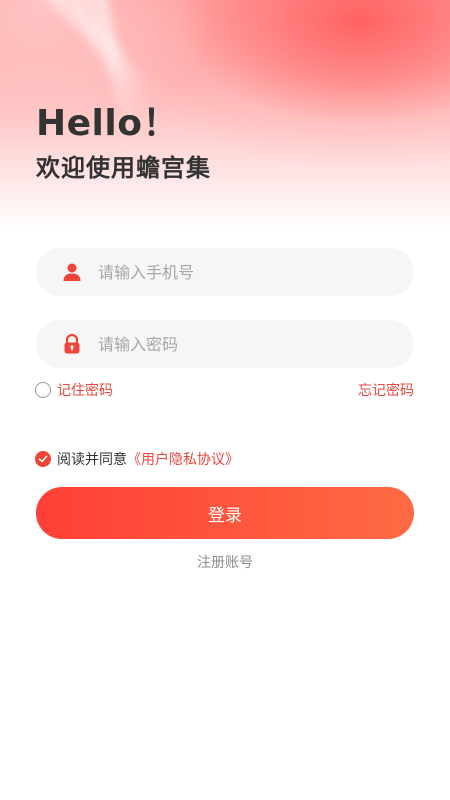  I want to click on register-link: 注册账号, so click(225, 562).